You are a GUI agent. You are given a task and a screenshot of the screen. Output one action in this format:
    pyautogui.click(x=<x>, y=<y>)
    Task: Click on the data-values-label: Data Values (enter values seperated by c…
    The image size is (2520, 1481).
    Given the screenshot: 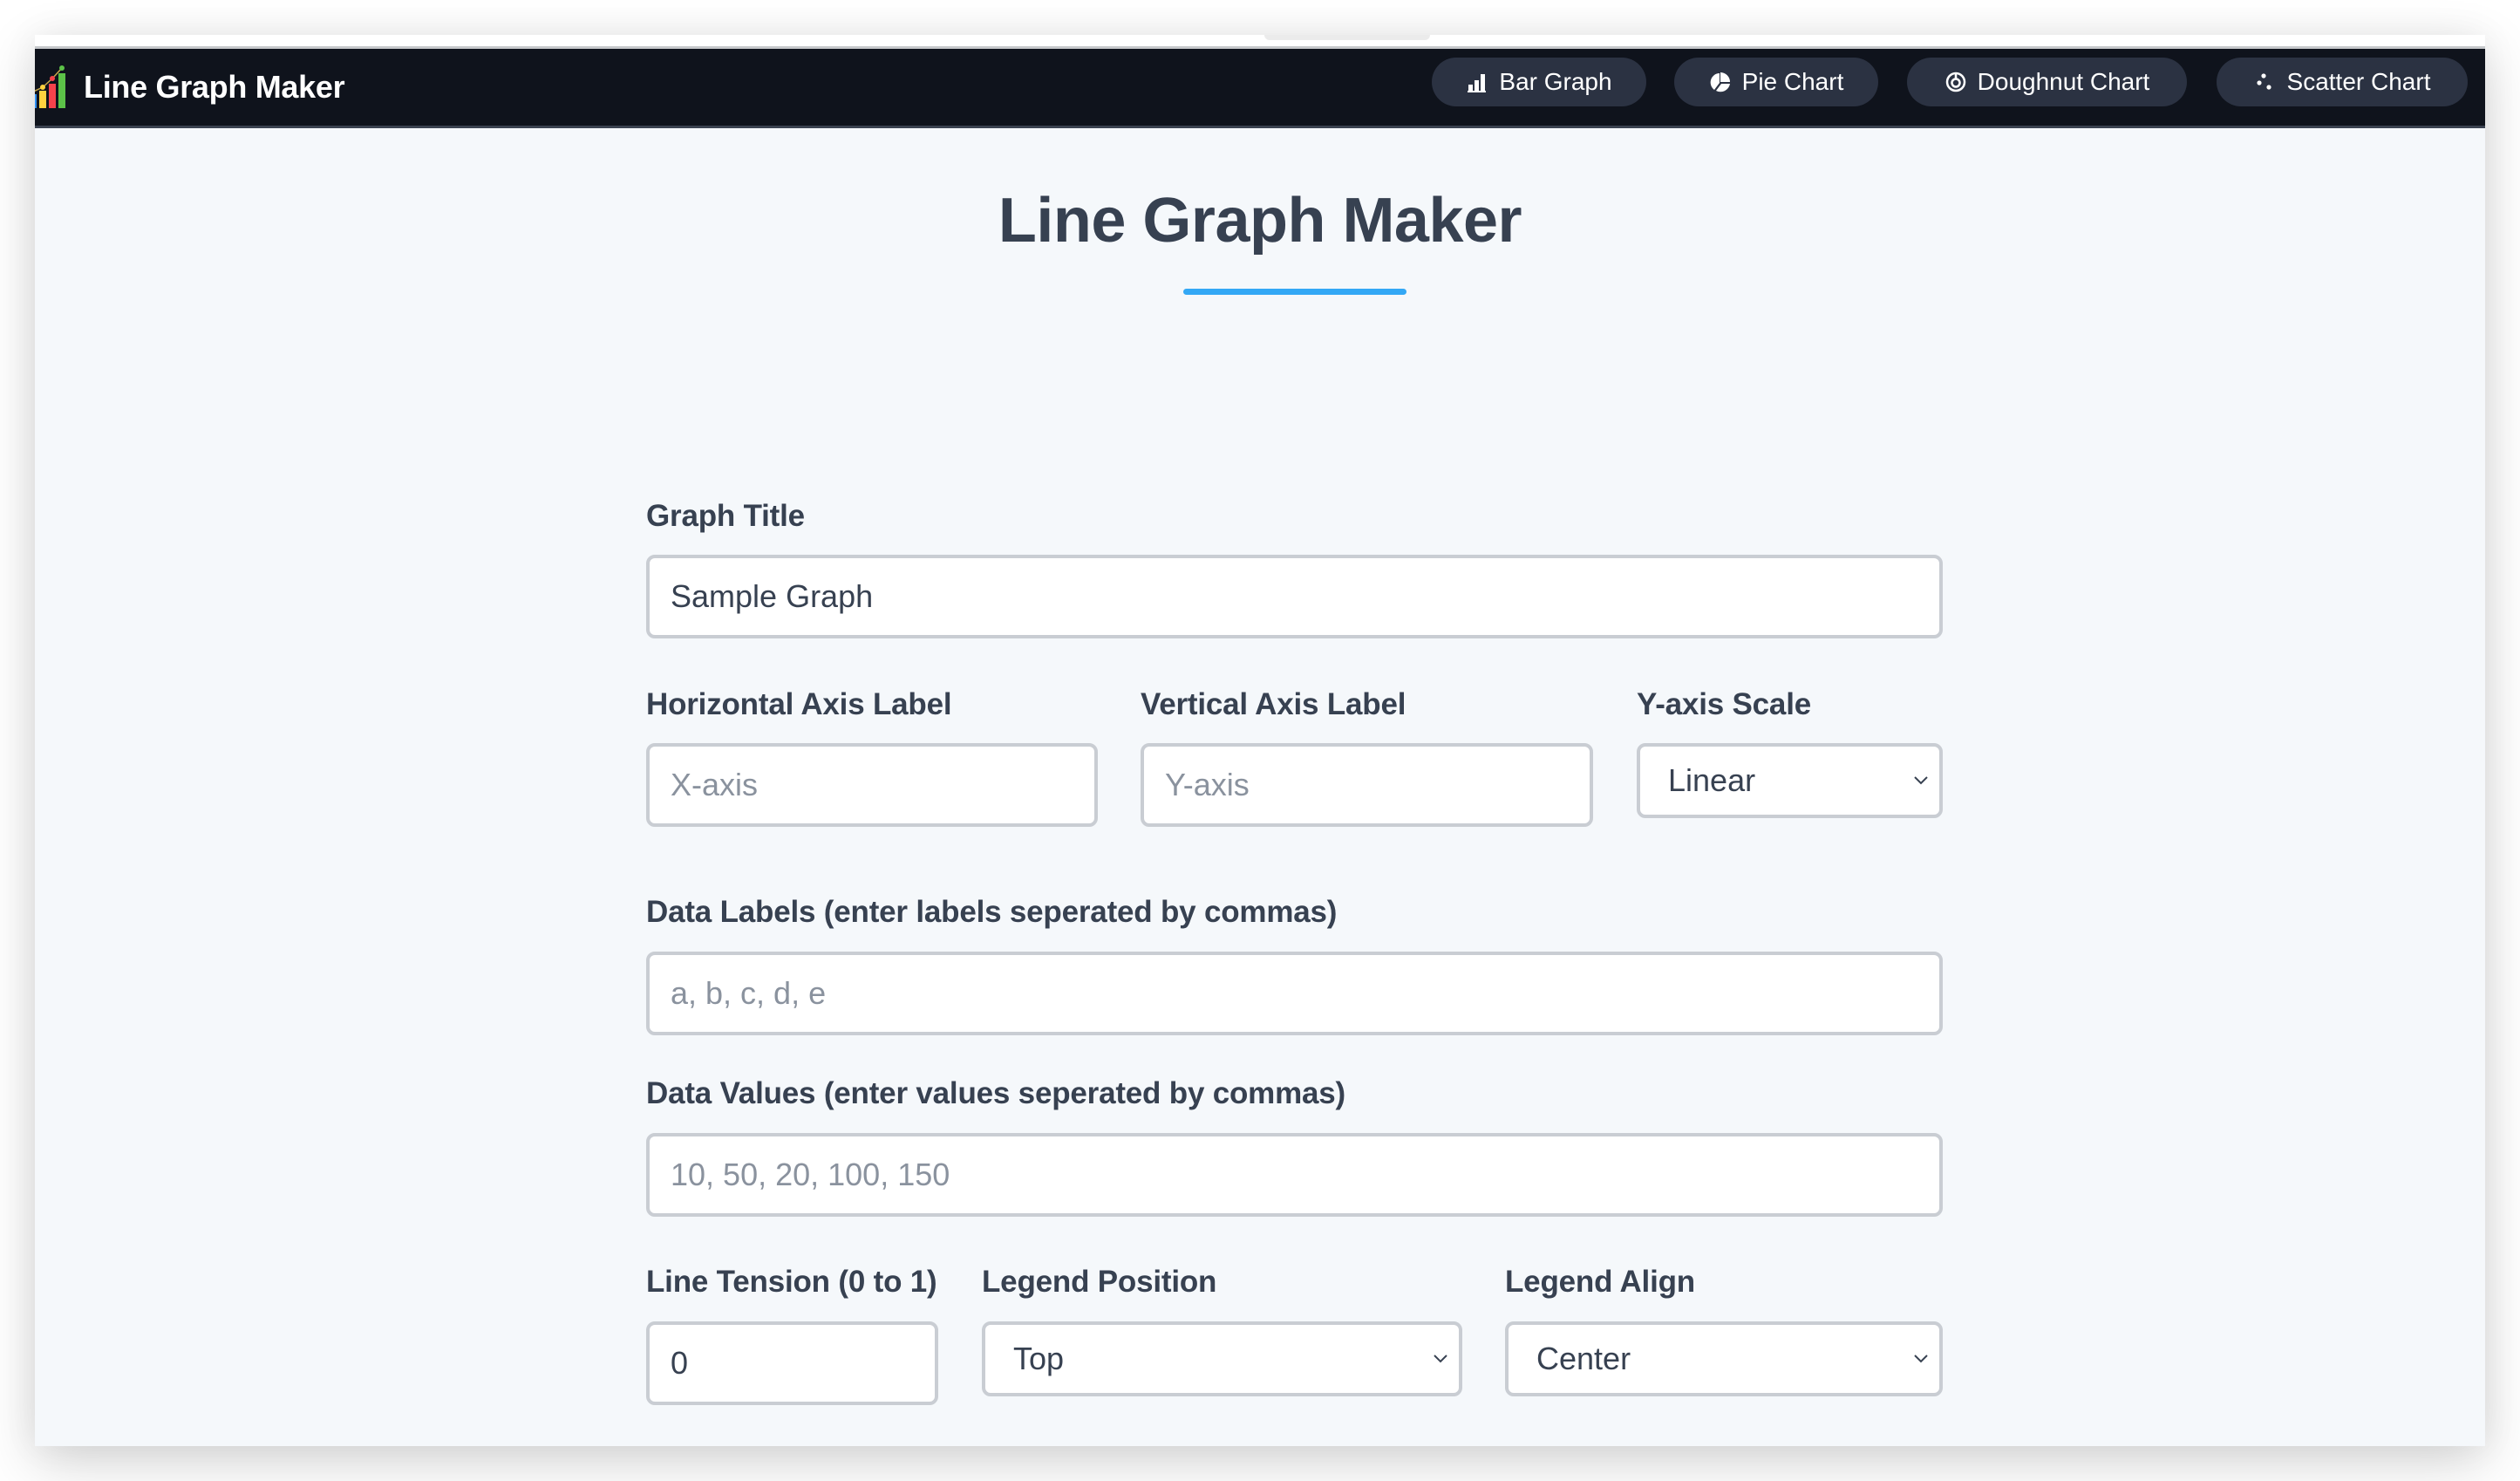 What is the action you would take?
    pyautogui.click(x=996, y=1093)
    